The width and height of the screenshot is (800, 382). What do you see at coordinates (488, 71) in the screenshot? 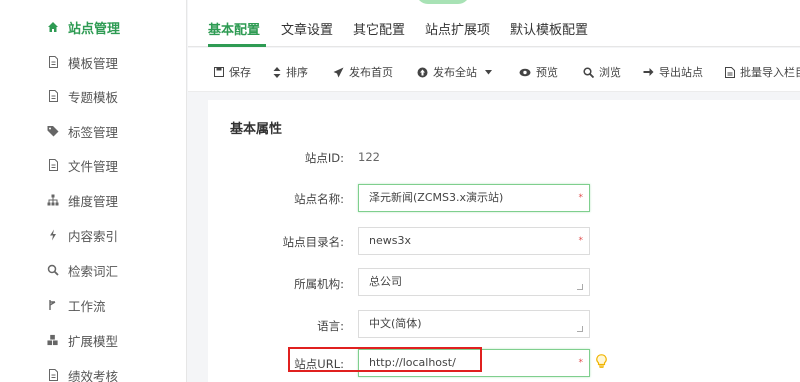
I see `caret-down-icon` at bounding box center [488, 71].